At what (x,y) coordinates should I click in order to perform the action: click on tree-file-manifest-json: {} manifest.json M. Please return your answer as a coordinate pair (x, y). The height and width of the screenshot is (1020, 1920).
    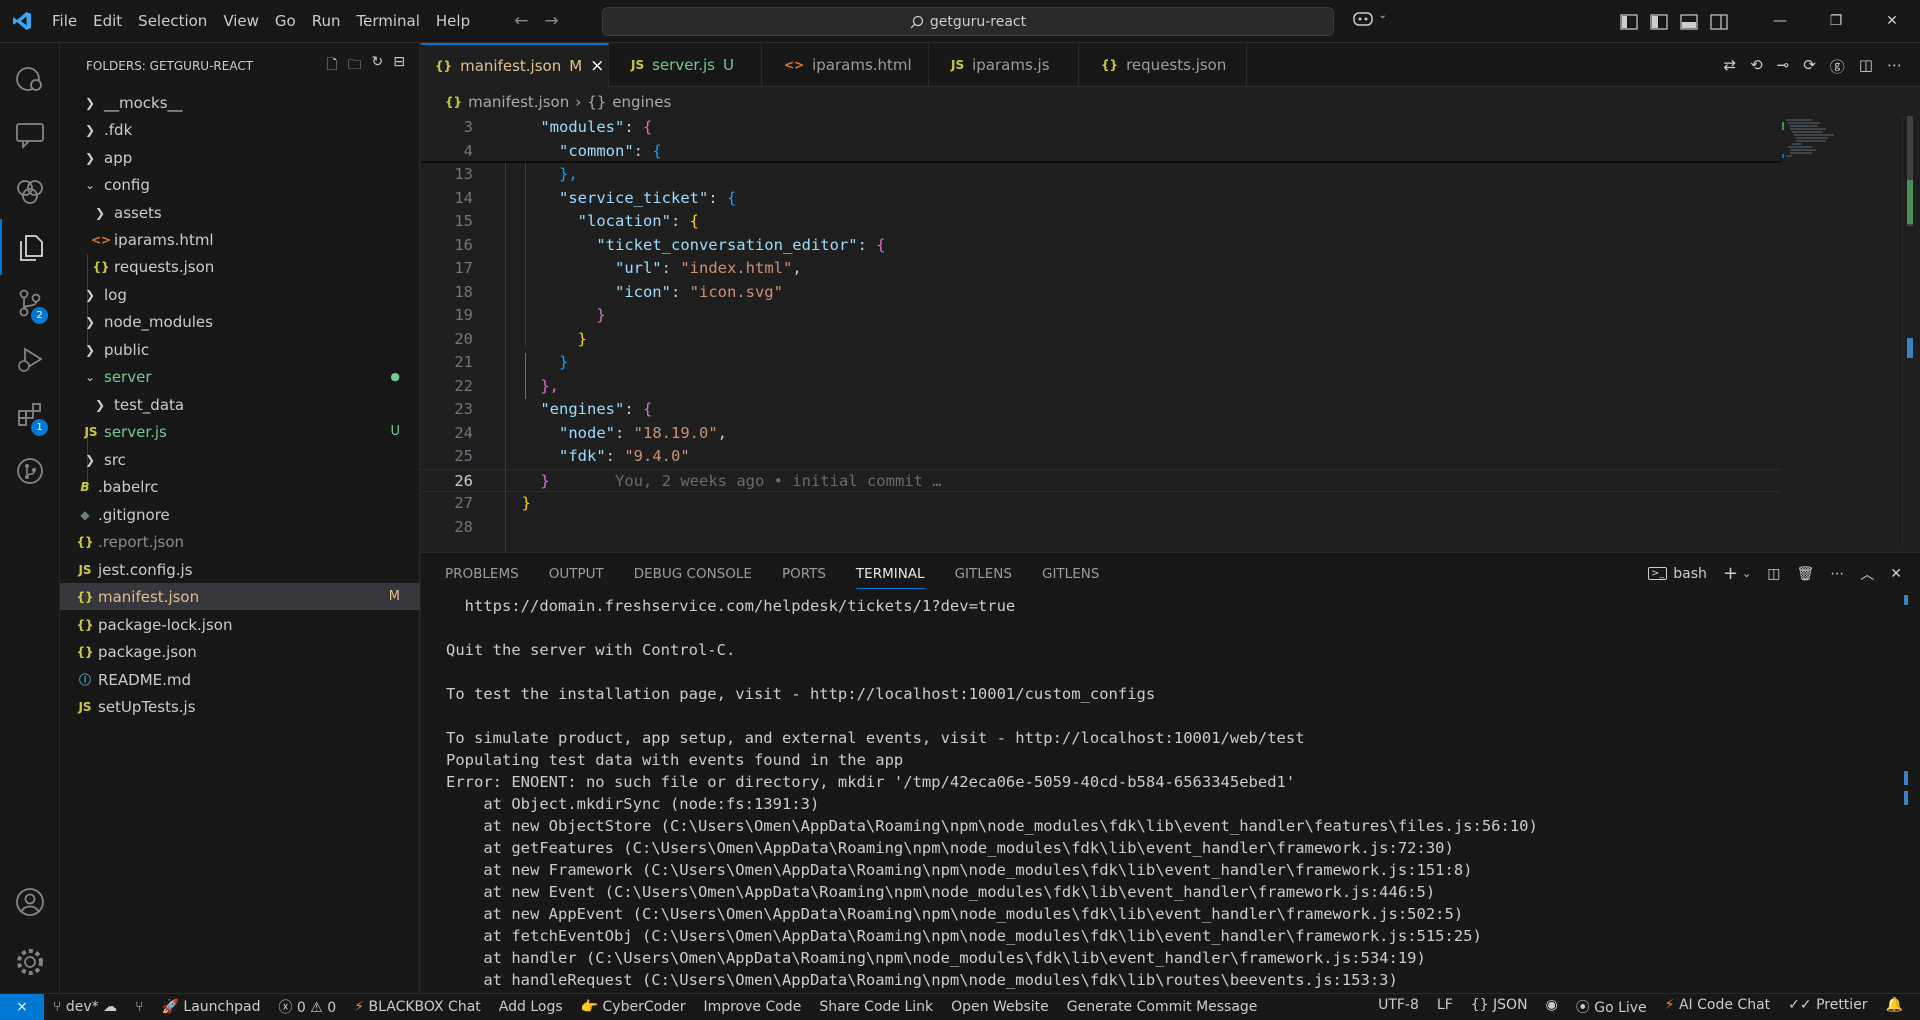
    Looking at the image, I should click on (240, 596).